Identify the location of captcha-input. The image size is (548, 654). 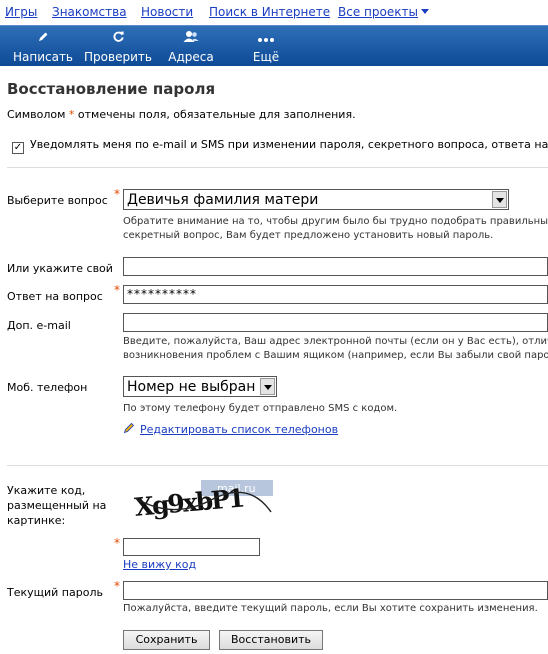
(191, 547).